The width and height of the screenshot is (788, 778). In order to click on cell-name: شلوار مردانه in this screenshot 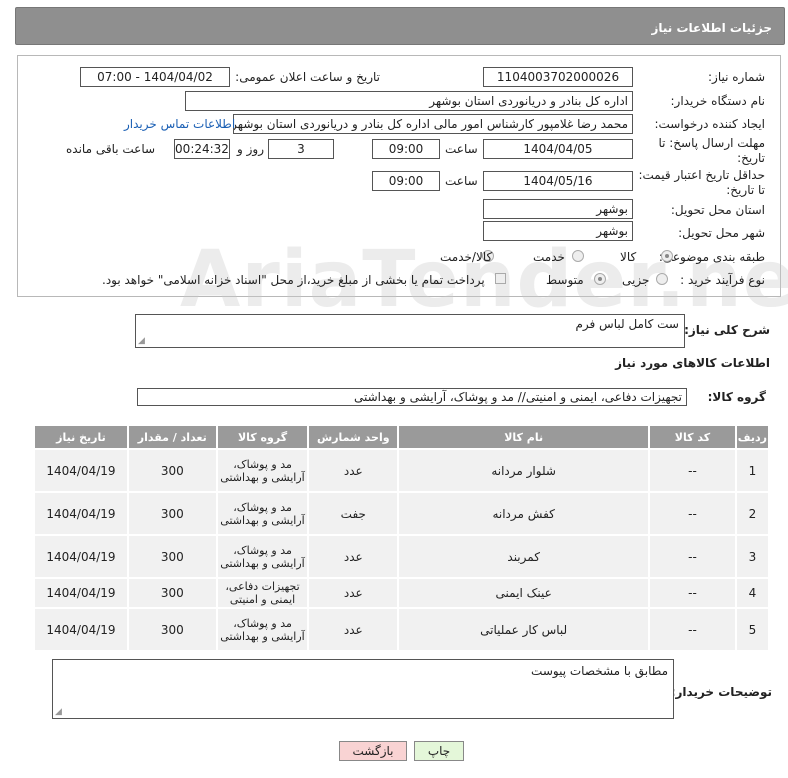, I will do `click(524, 470)`.